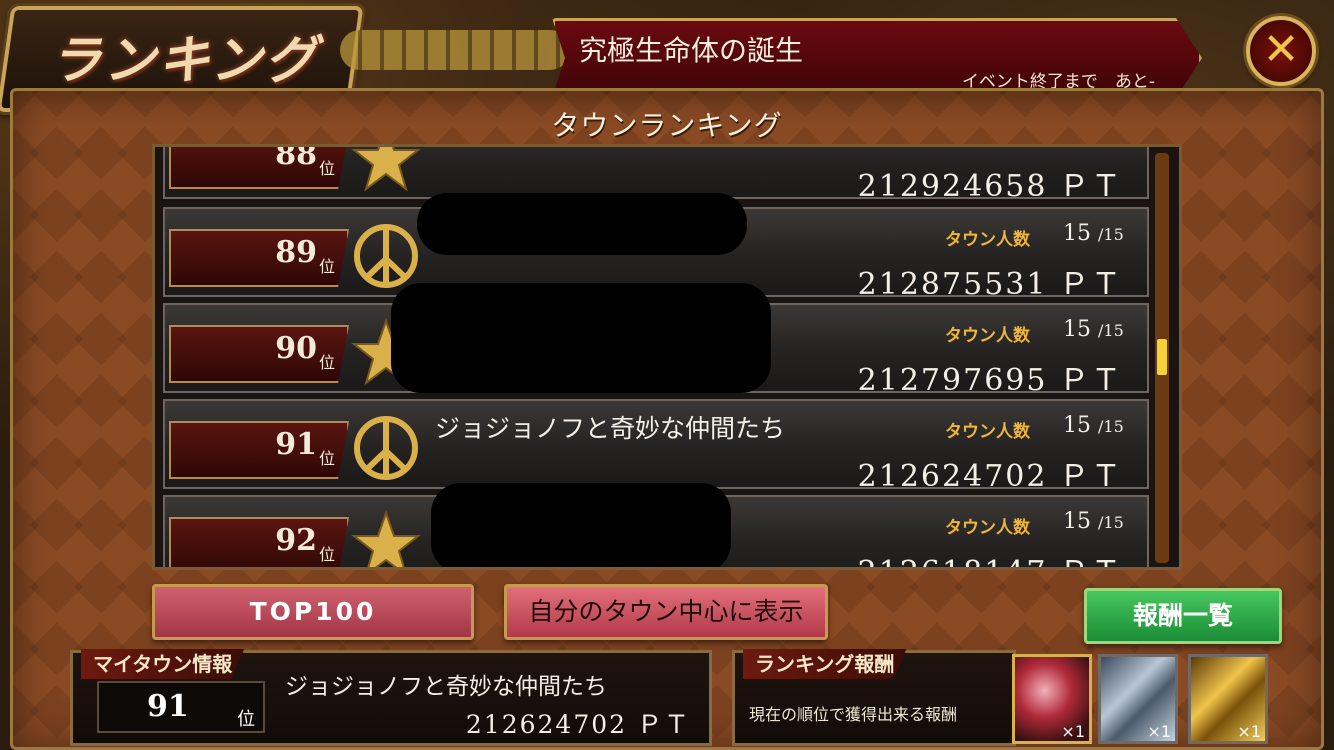  Describe the element at coordinates (667, 125) in the screenshot. I see `section-title: タウンランキング` at that location.